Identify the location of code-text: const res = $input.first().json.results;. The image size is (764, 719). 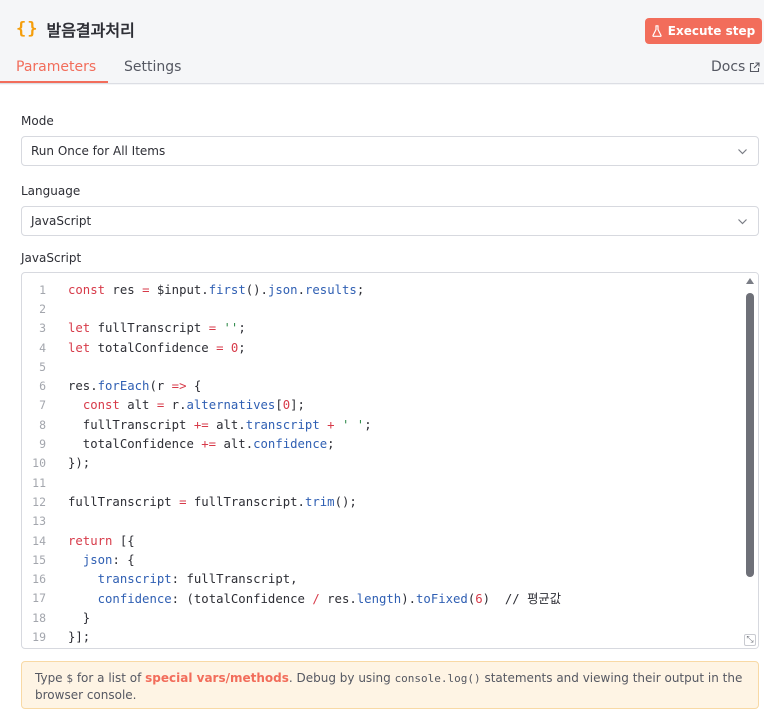
(216, 289).